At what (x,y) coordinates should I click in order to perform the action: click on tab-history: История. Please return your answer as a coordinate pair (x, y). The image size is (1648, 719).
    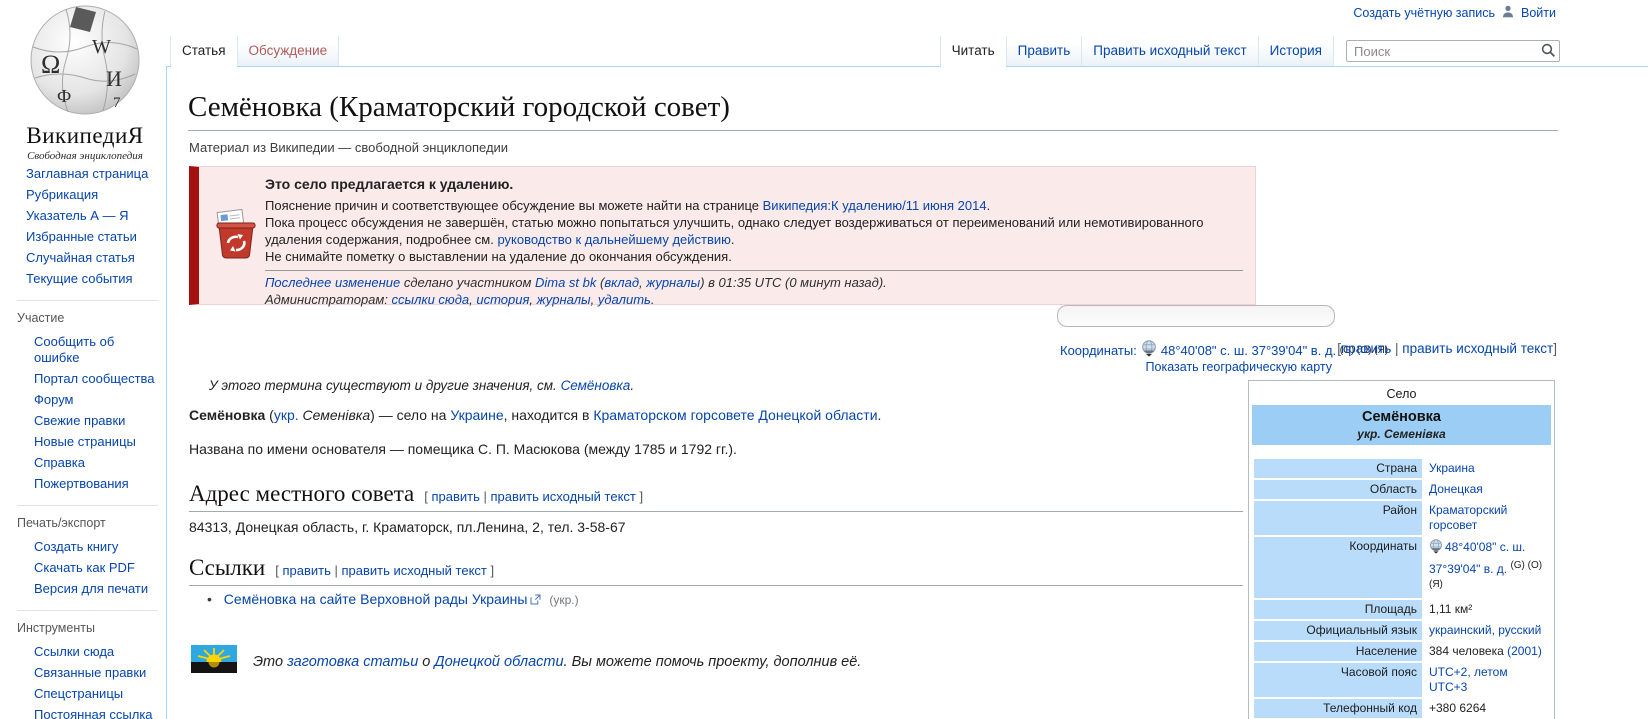
    Looking at the image, I should click on (1295, 51).